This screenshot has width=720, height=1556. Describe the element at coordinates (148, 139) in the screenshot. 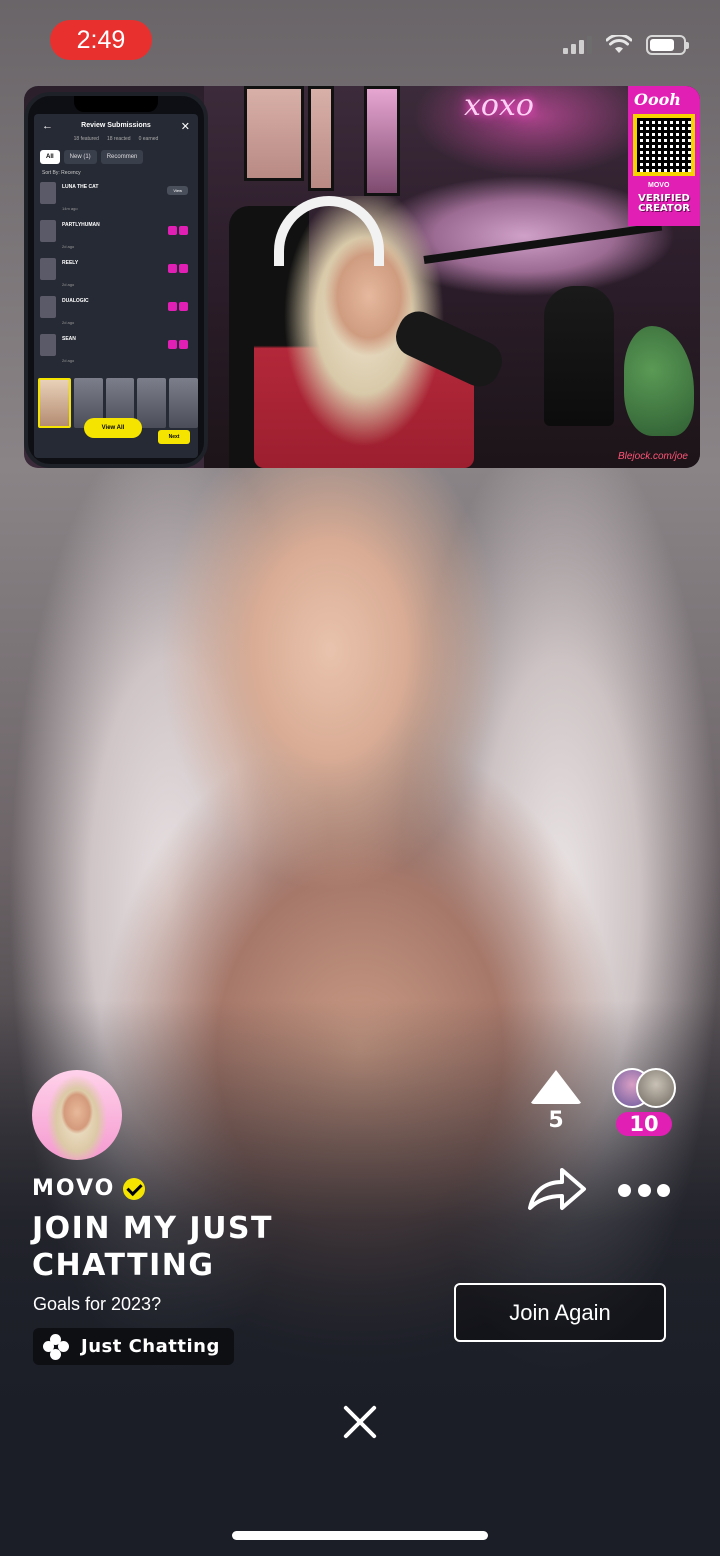

I see `stat-earned: 0 earned` at that location.